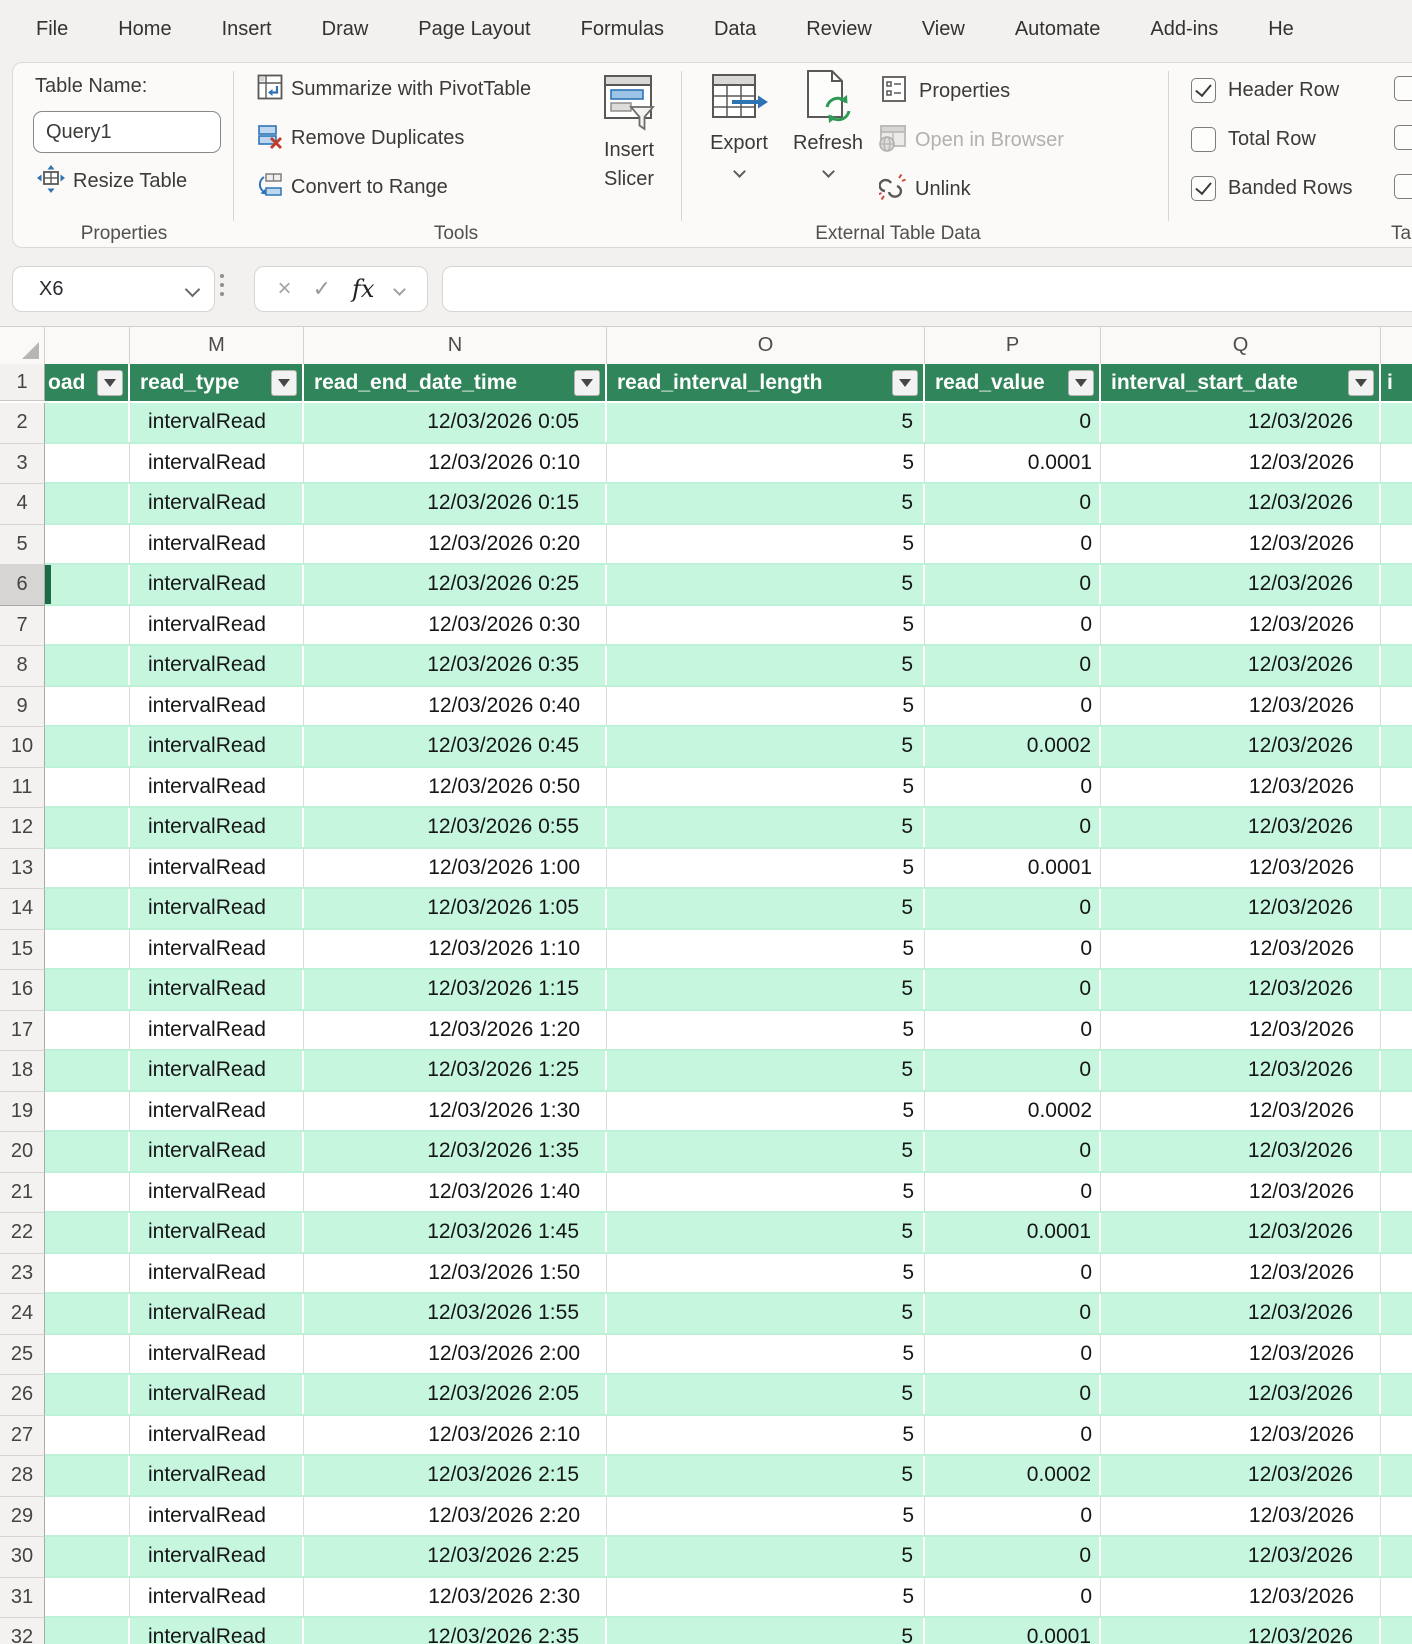 The image size is (1412, 1644). Describe the element at coordinates (1403, 137) in the screenshot. I see `last-column-checkbox-clipped` at that location.